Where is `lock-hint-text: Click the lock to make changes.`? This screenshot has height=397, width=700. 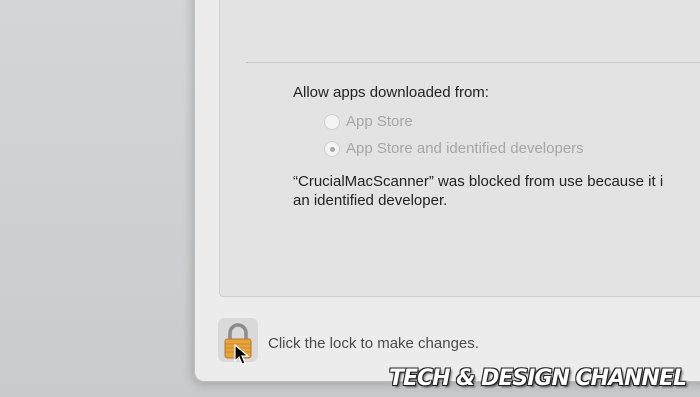
lock-hint-text: Click the lock to make changes. is located at coordinates (373, 343).